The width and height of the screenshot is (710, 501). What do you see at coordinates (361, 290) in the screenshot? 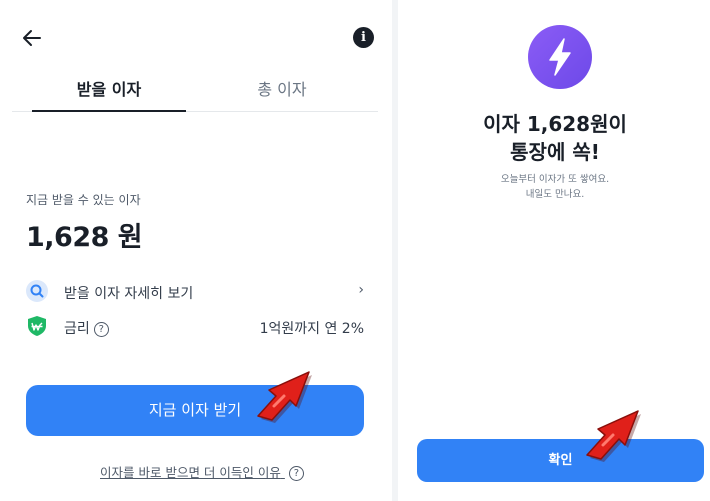
I see `chevron-right-icon: ›` at bounding box center [361, 290].